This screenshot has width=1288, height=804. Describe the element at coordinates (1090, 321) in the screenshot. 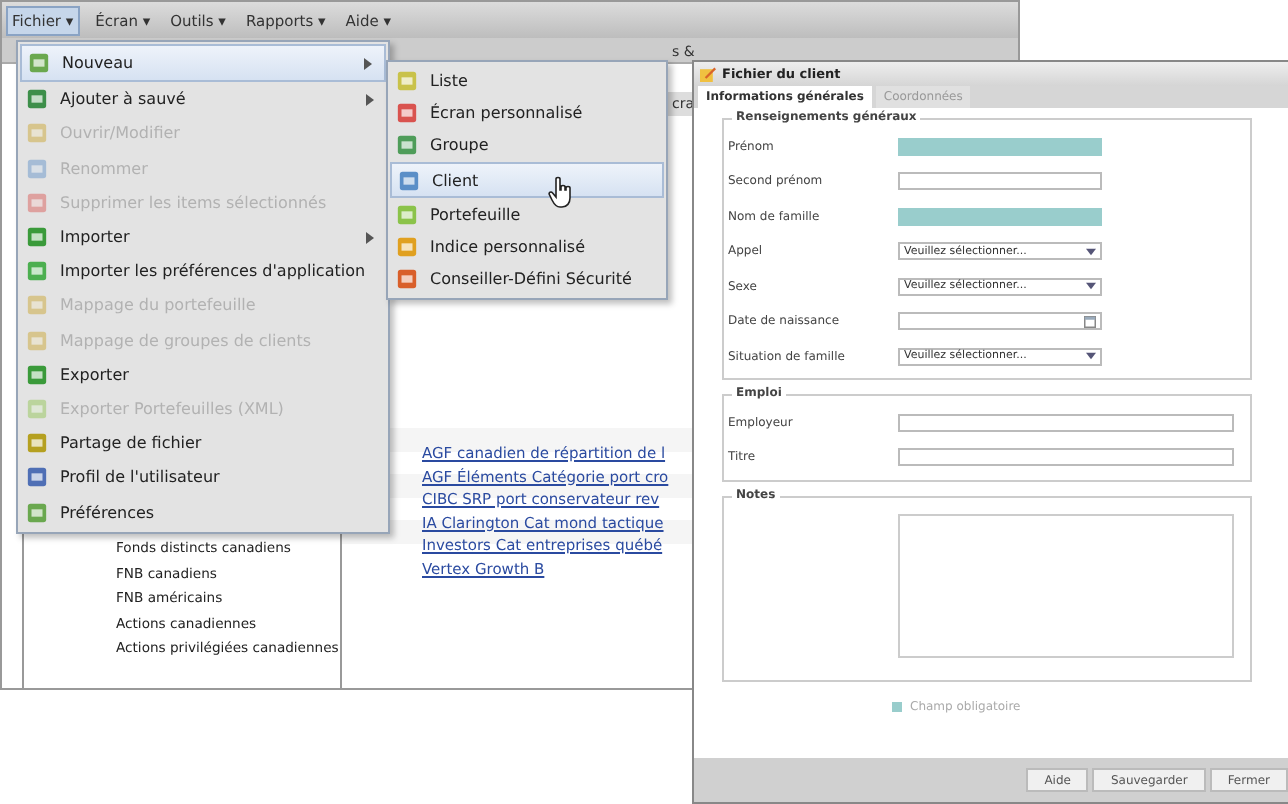

I see `calendar-icon` at that location.